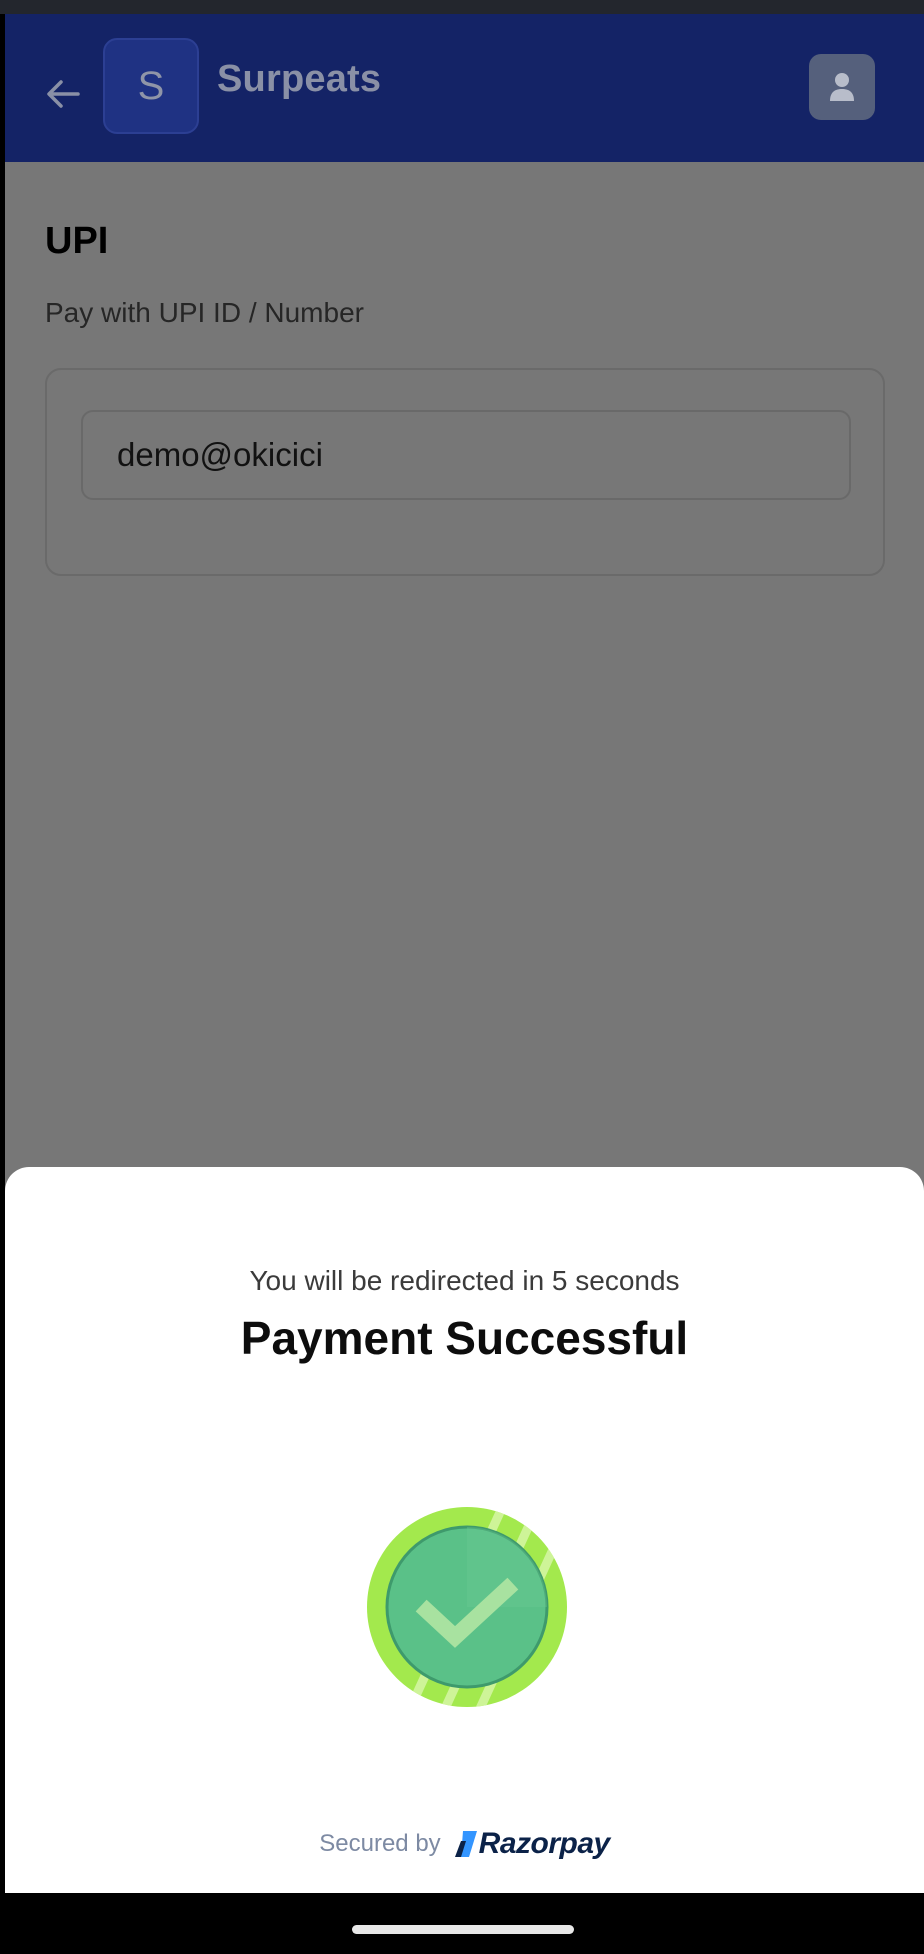  I want to click on payment-method-subtitle: Pay with UPI ID / Number, so click(204, 312).